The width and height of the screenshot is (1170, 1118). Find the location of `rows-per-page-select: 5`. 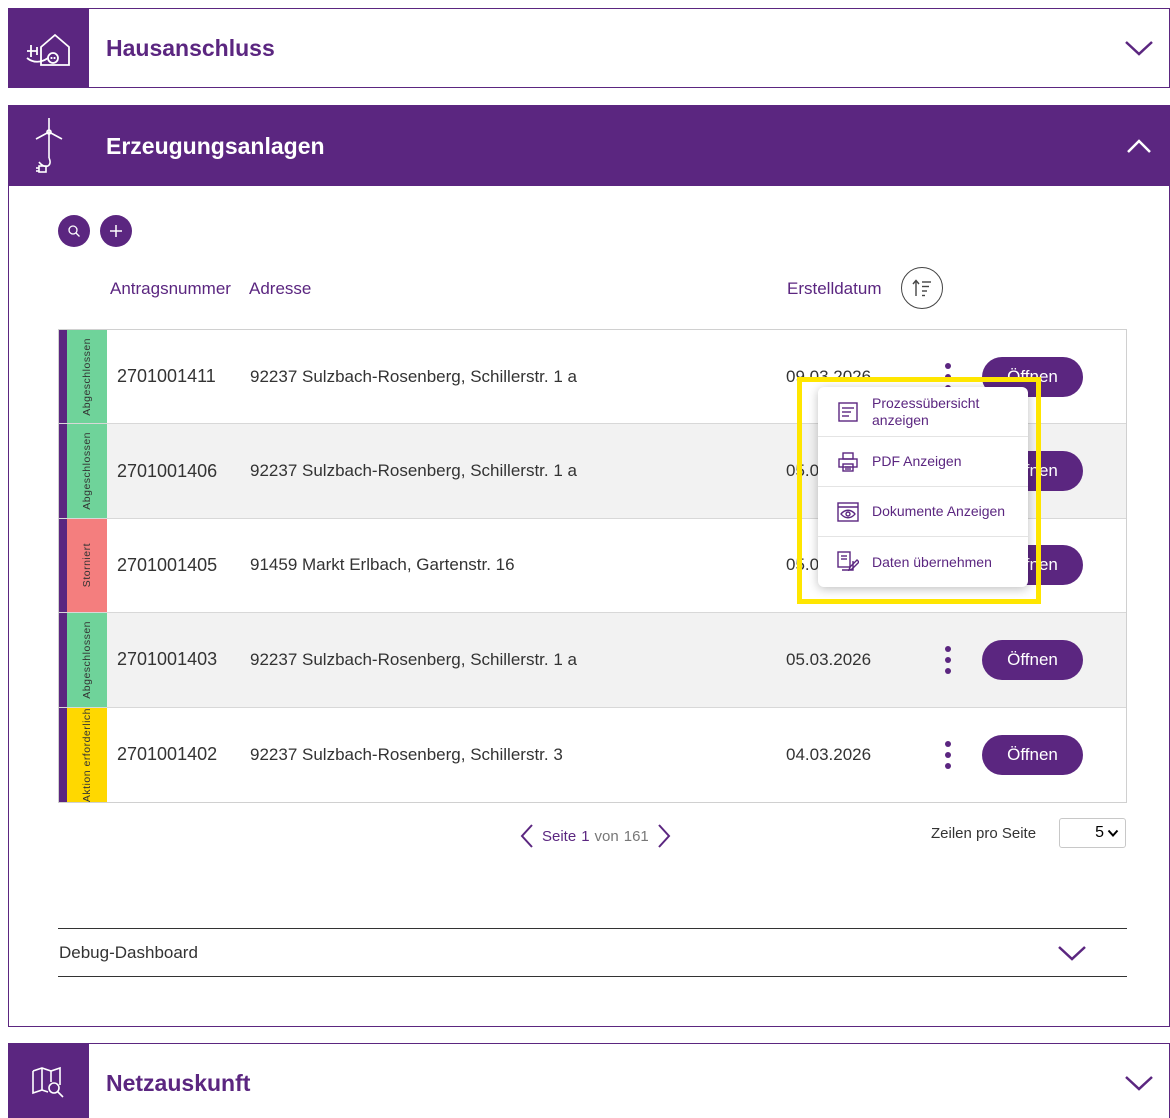

rows-per-page-select: 5 is located at coordinates (1092, 833).